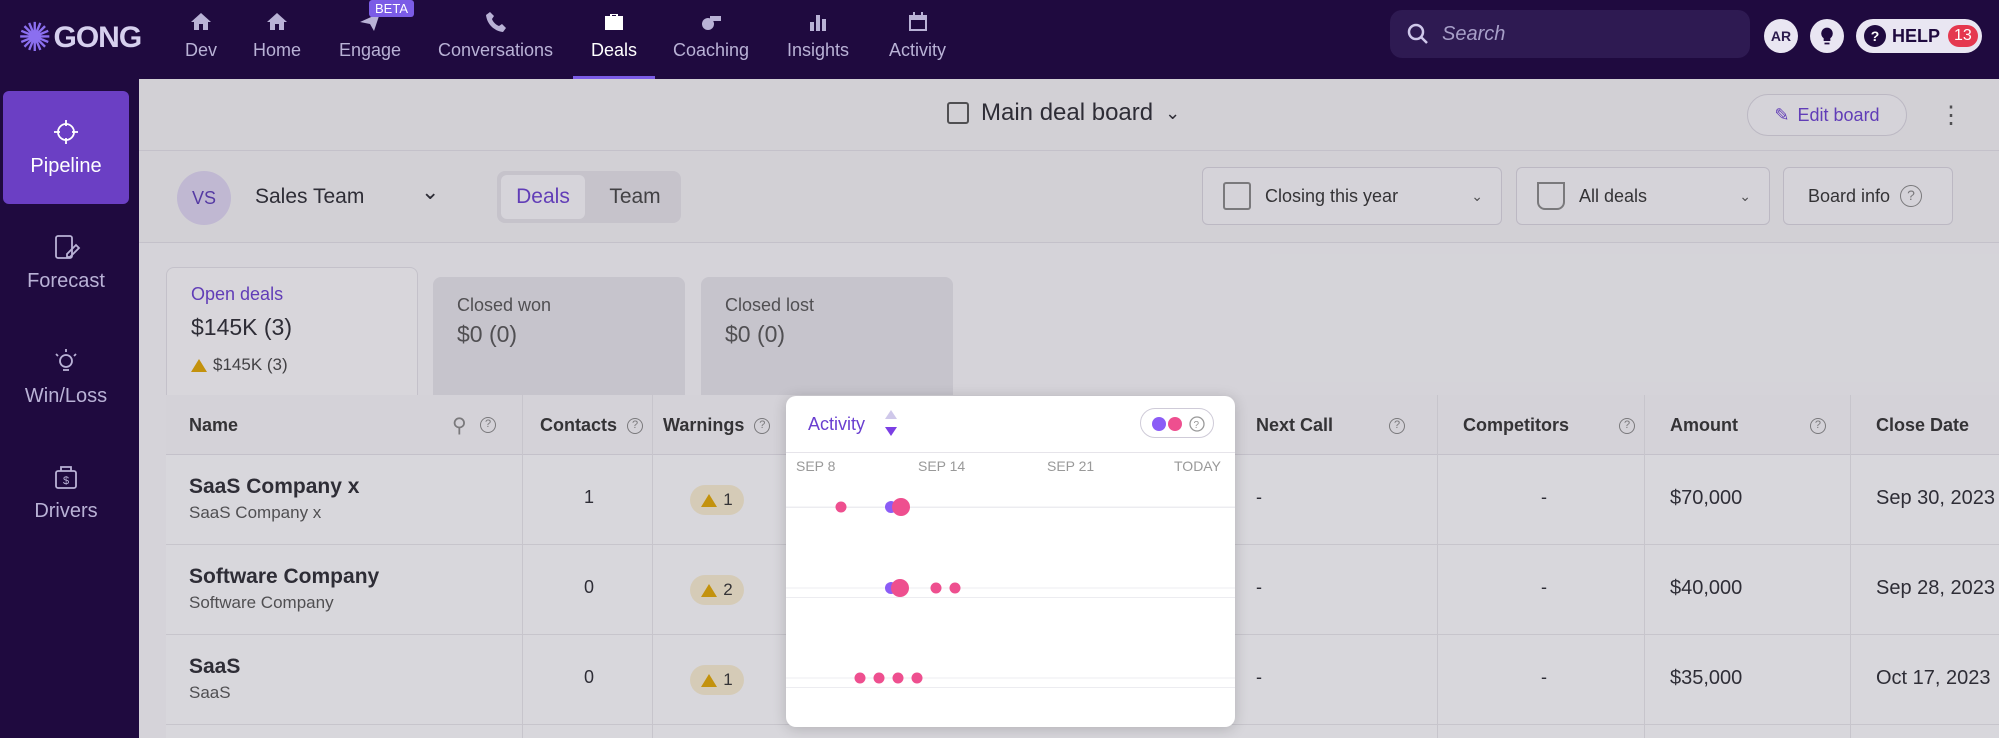 The image size is (1999, 738). What do you see at coordinates (255, 512) in the screenshot?
I see `deal-account: SaaS Company x` at bounding box center [255, 512].